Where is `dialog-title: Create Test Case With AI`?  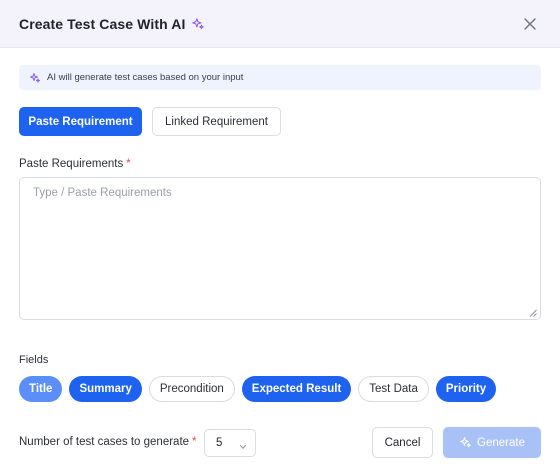 dialog-title: Create Test Case With AI is located at coordinates (102, 23).